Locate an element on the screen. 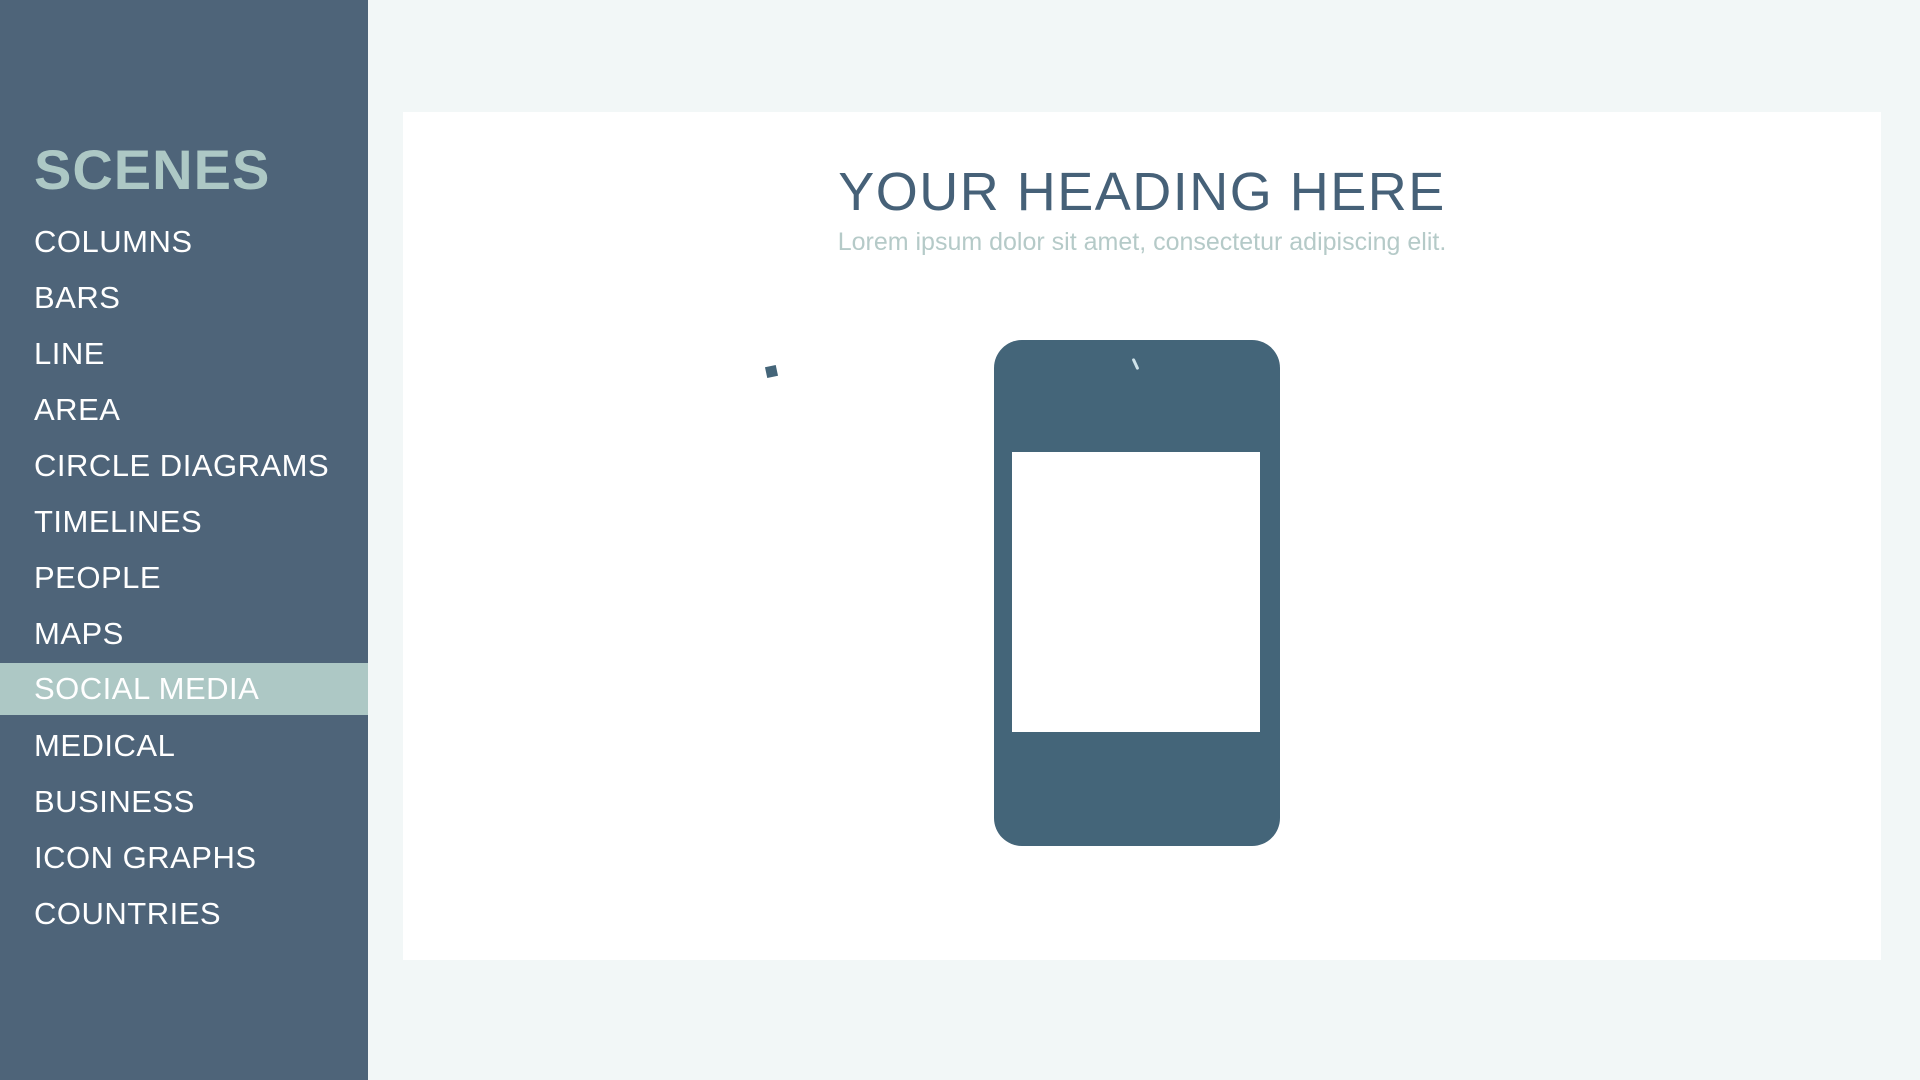 The height and width of the screenshot is (1080, 1920). sidebar-item-icon-graphs: ICON GRAPHS is located at coordinates (184, 858).